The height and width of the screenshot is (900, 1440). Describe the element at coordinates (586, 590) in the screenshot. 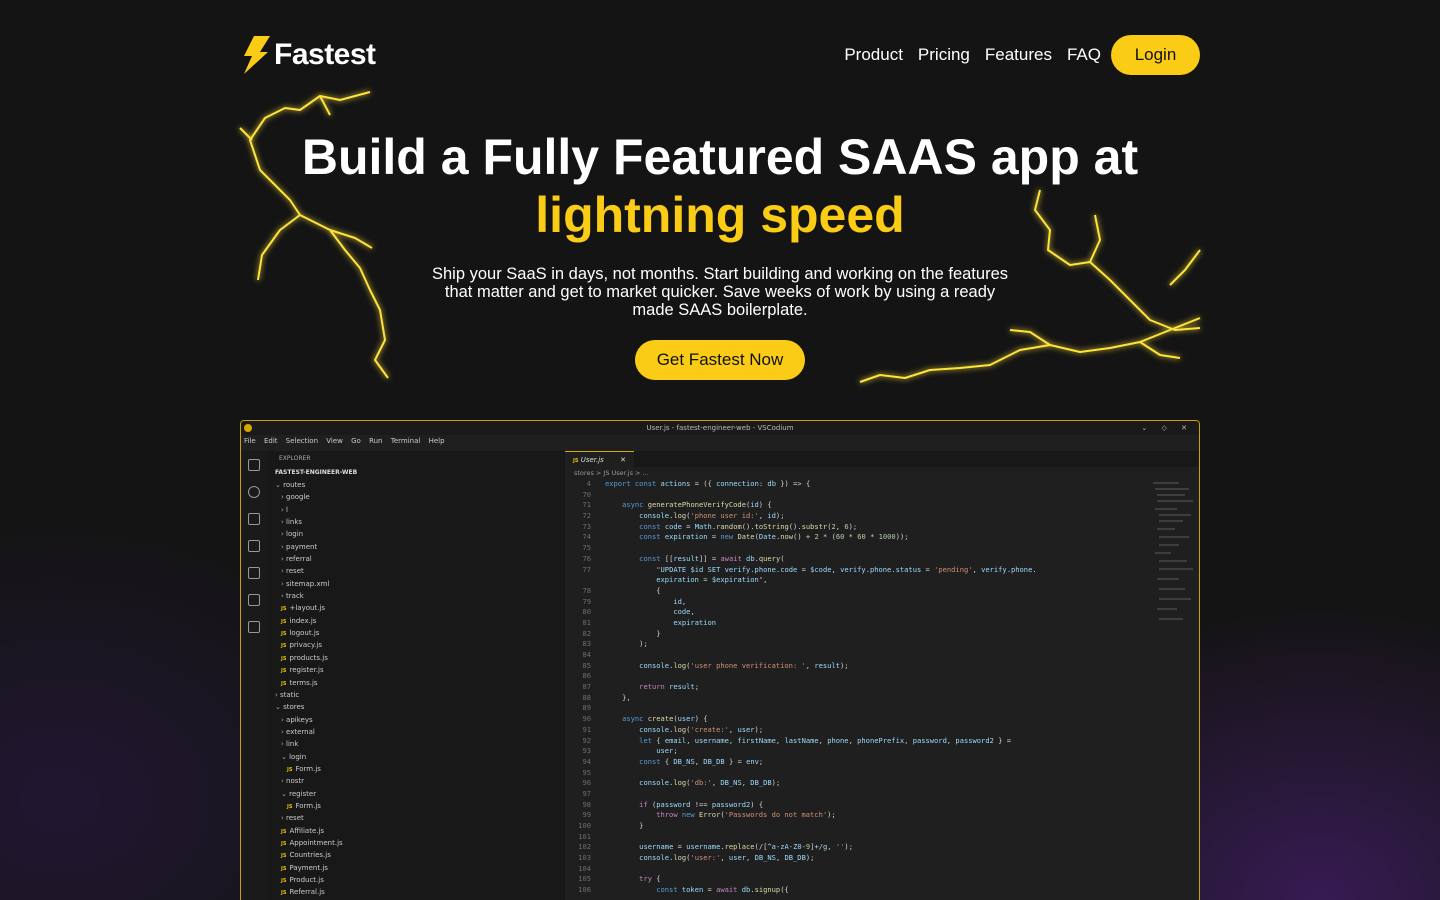

I see `line-number: 78` at that location.